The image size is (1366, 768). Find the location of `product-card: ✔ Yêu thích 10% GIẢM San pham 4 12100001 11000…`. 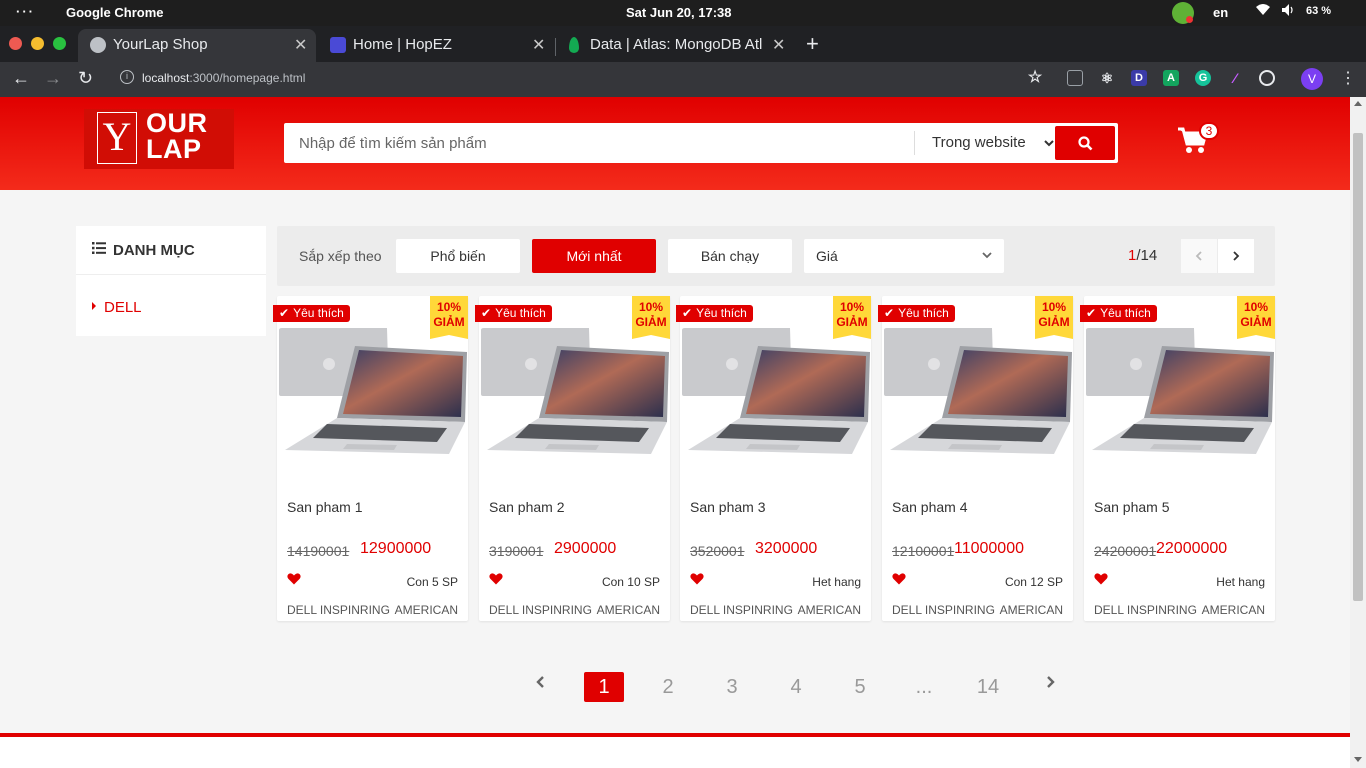

product-card: ✔ Yêu thích 10% GIẢM San pham 4 12100001 11000… is located at coordinates (975, 458).